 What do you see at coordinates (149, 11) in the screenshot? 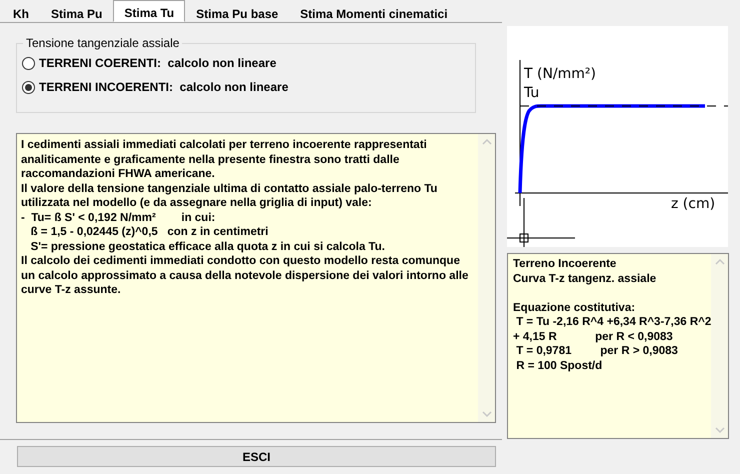
I see `tab: Stima Tu` at bounding box center [149, 11].